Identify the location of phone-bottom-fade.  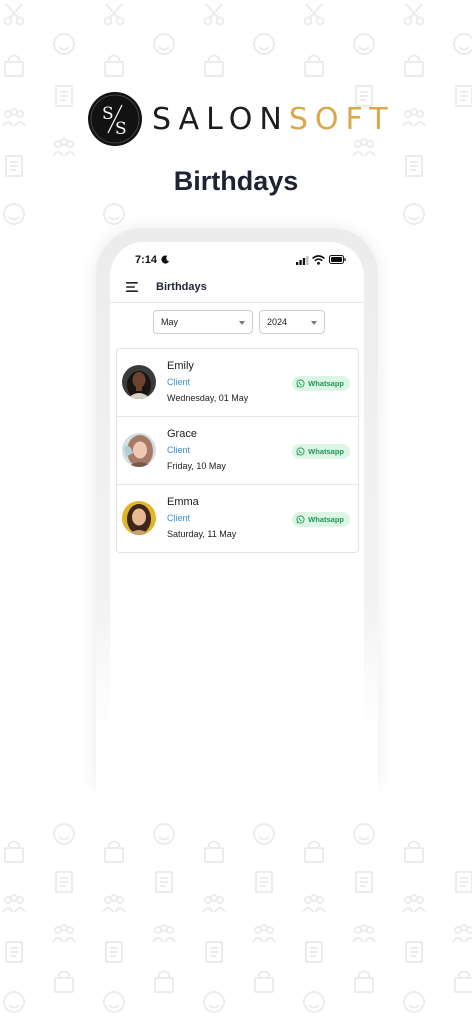
(237, 700).